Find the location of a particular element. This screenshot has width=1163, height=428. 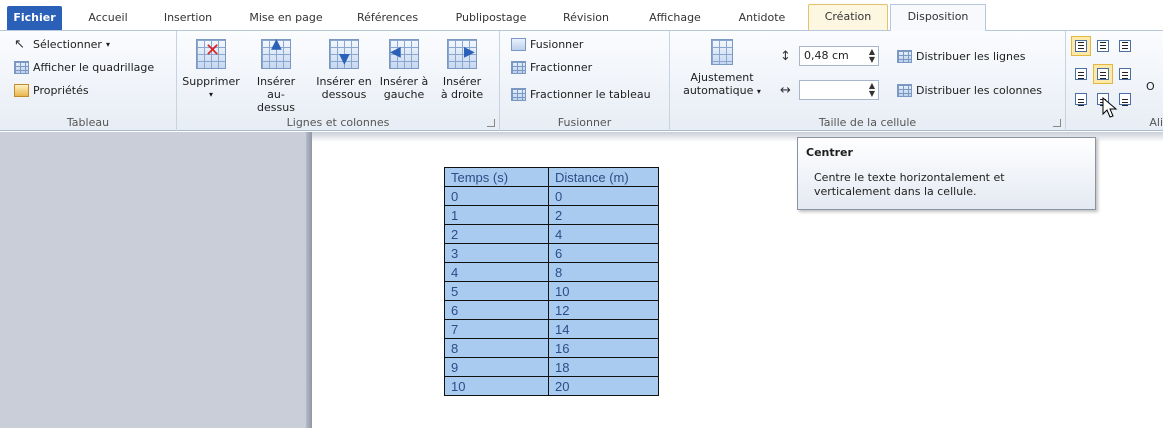

group-label-tableau: Tableau is located at coordinates (88, 122).